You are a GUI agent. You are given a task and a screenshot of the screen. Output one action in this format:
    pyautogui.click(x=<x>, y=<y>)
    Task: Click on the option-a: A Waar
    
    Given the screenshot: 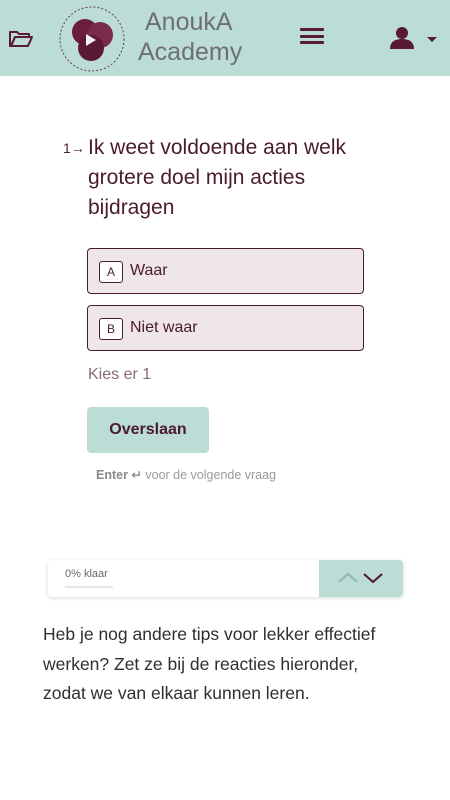 What is the action you would take?
    pyautogui.click(x=225, y=271)
    